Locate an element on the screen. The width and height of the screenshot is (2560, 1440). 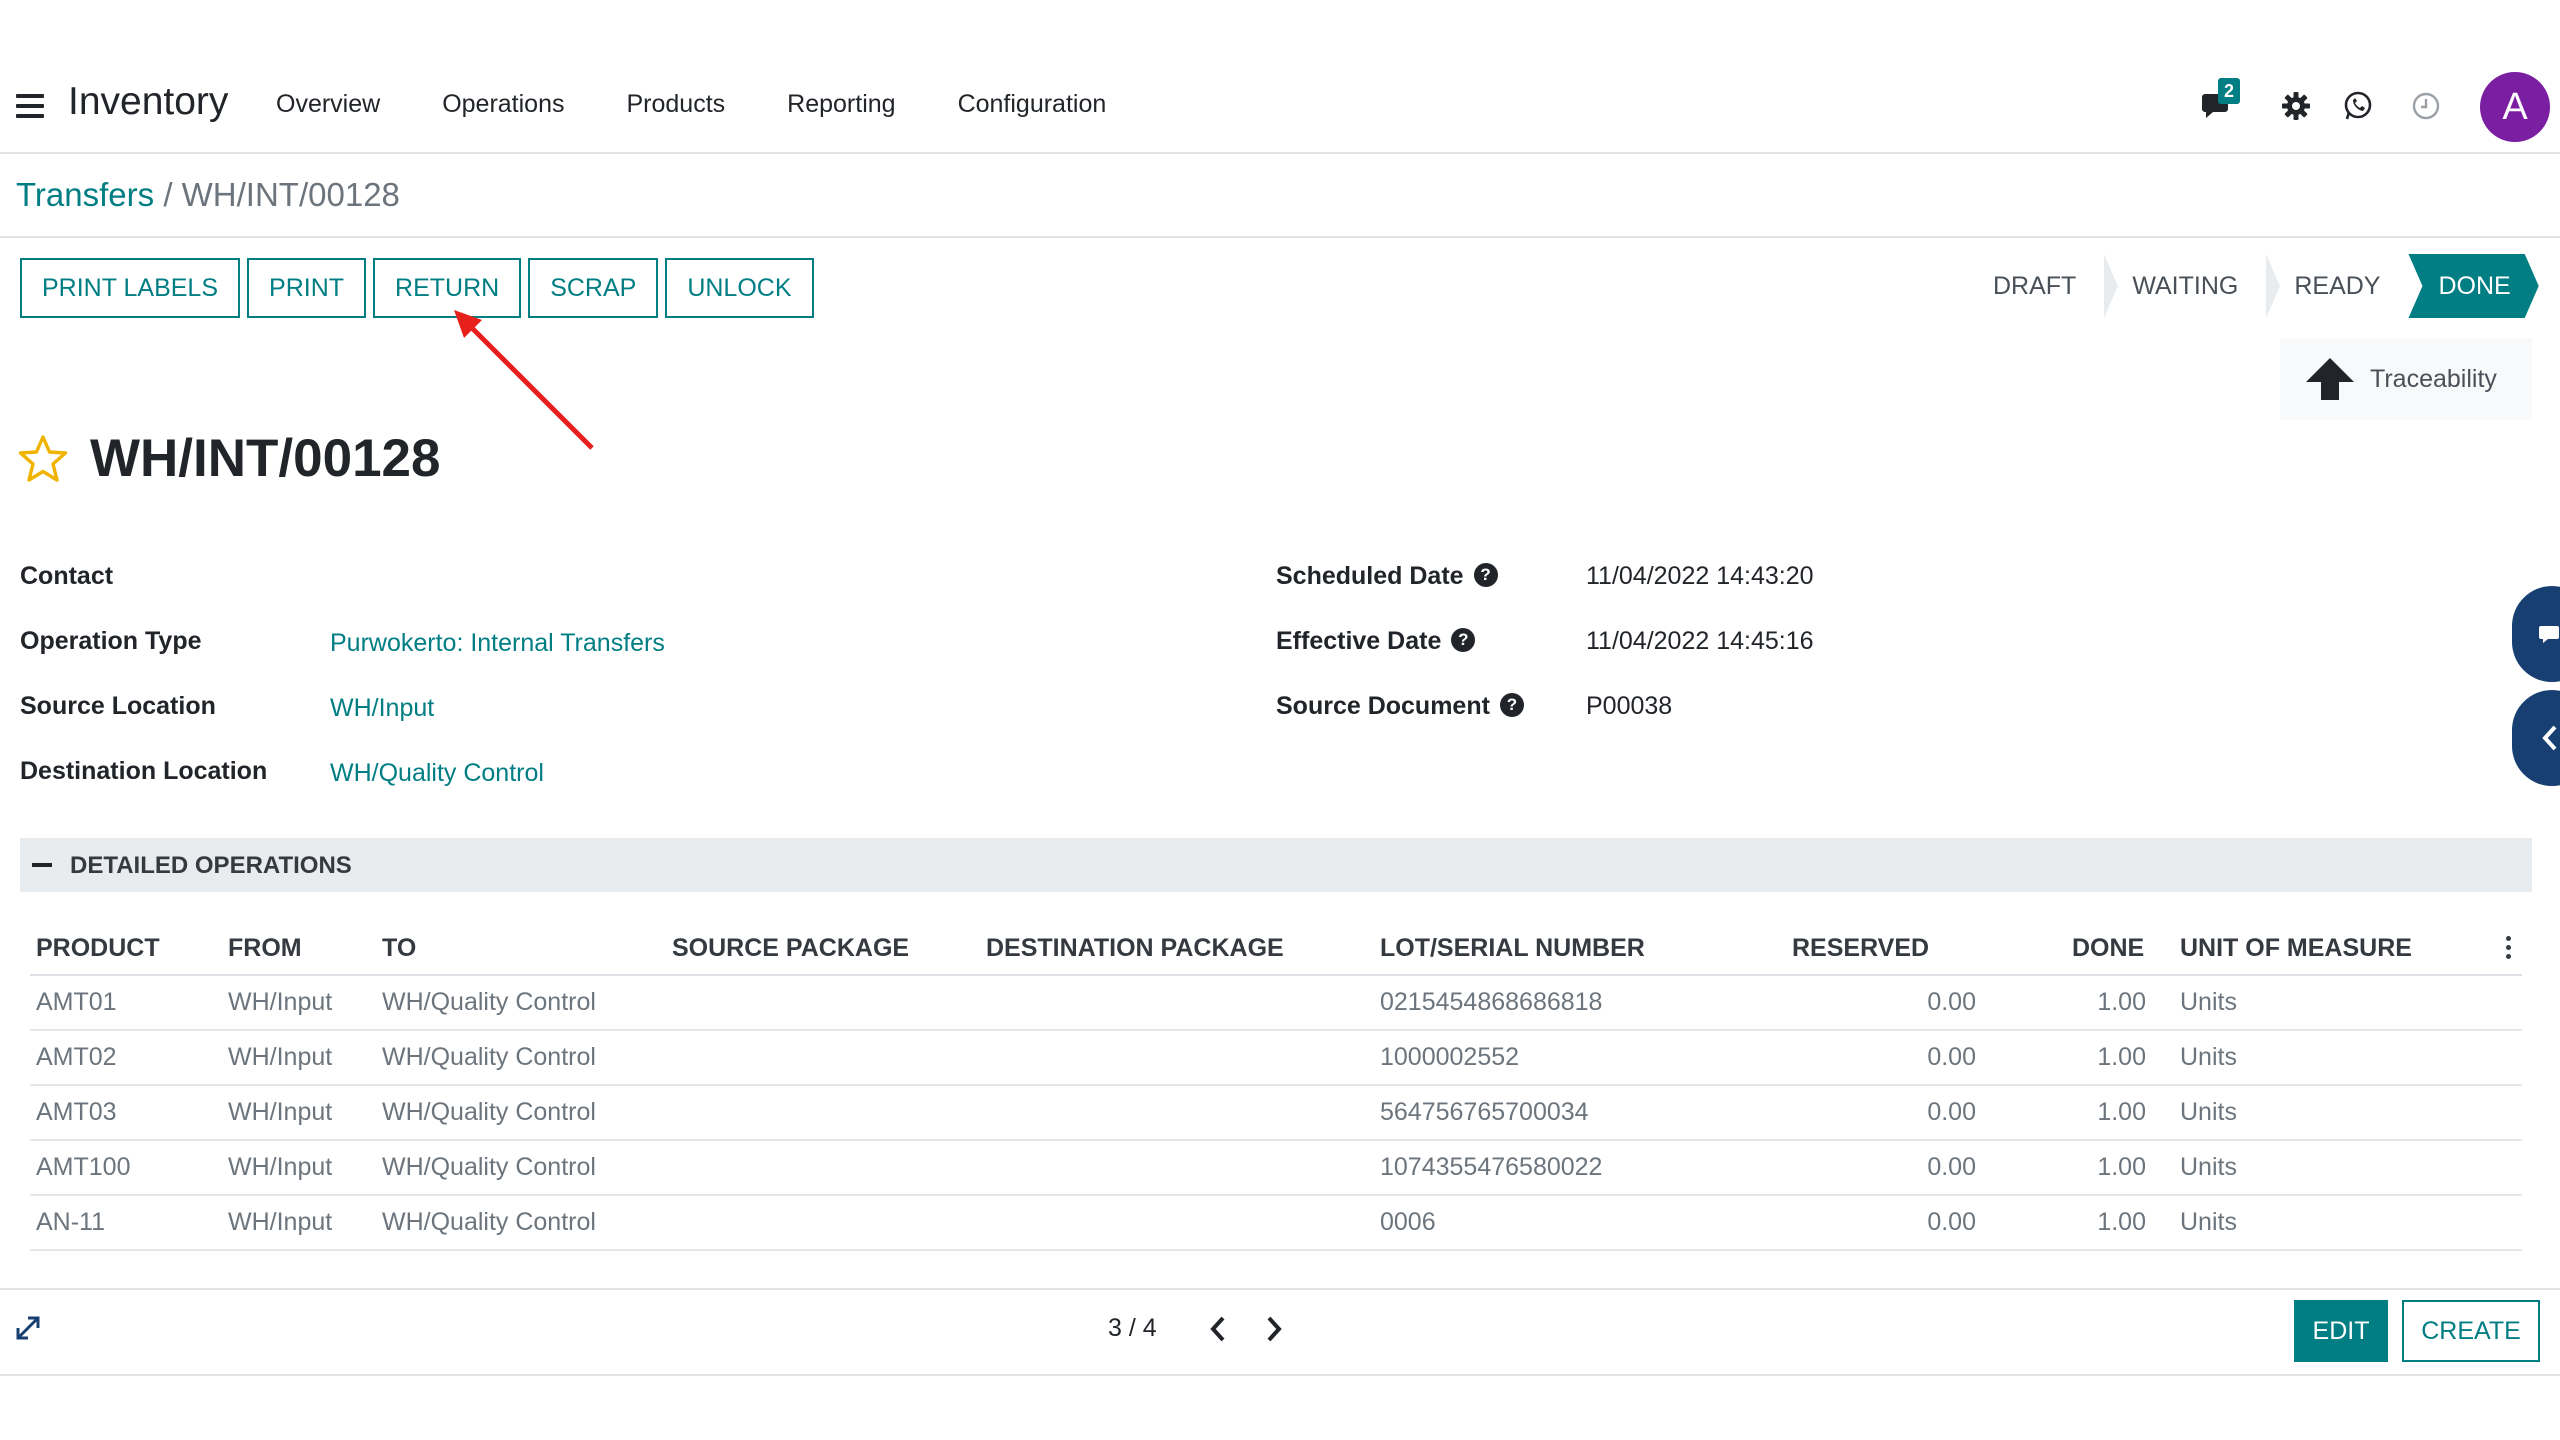
action-buttons: PRINT LABELS PRINT RETURN SCRAP UNLOCK is located at coordinates (420, 288).